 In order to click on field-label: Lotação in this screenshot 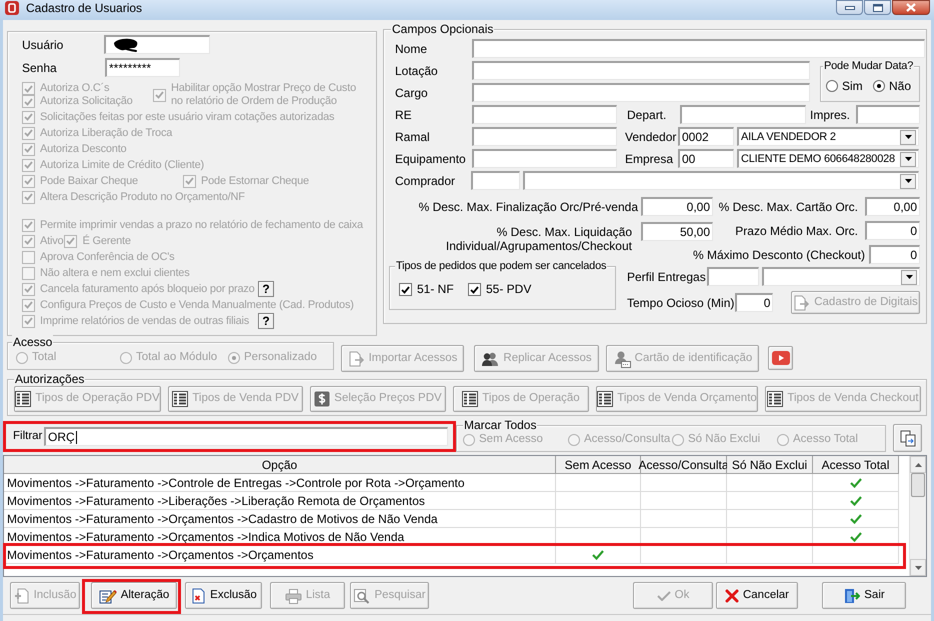, I will do `click(417, 71)`.